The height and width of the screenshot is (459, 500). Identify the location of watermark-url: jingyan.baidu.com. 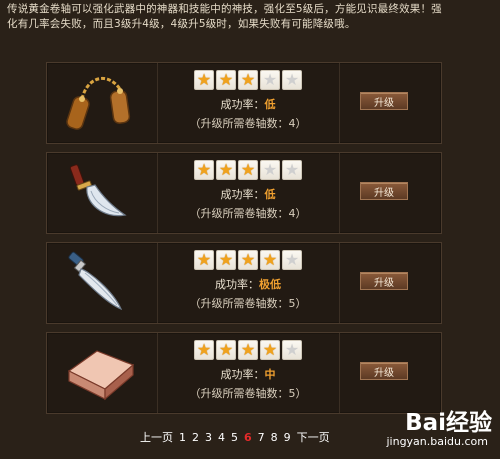
(437, 441).